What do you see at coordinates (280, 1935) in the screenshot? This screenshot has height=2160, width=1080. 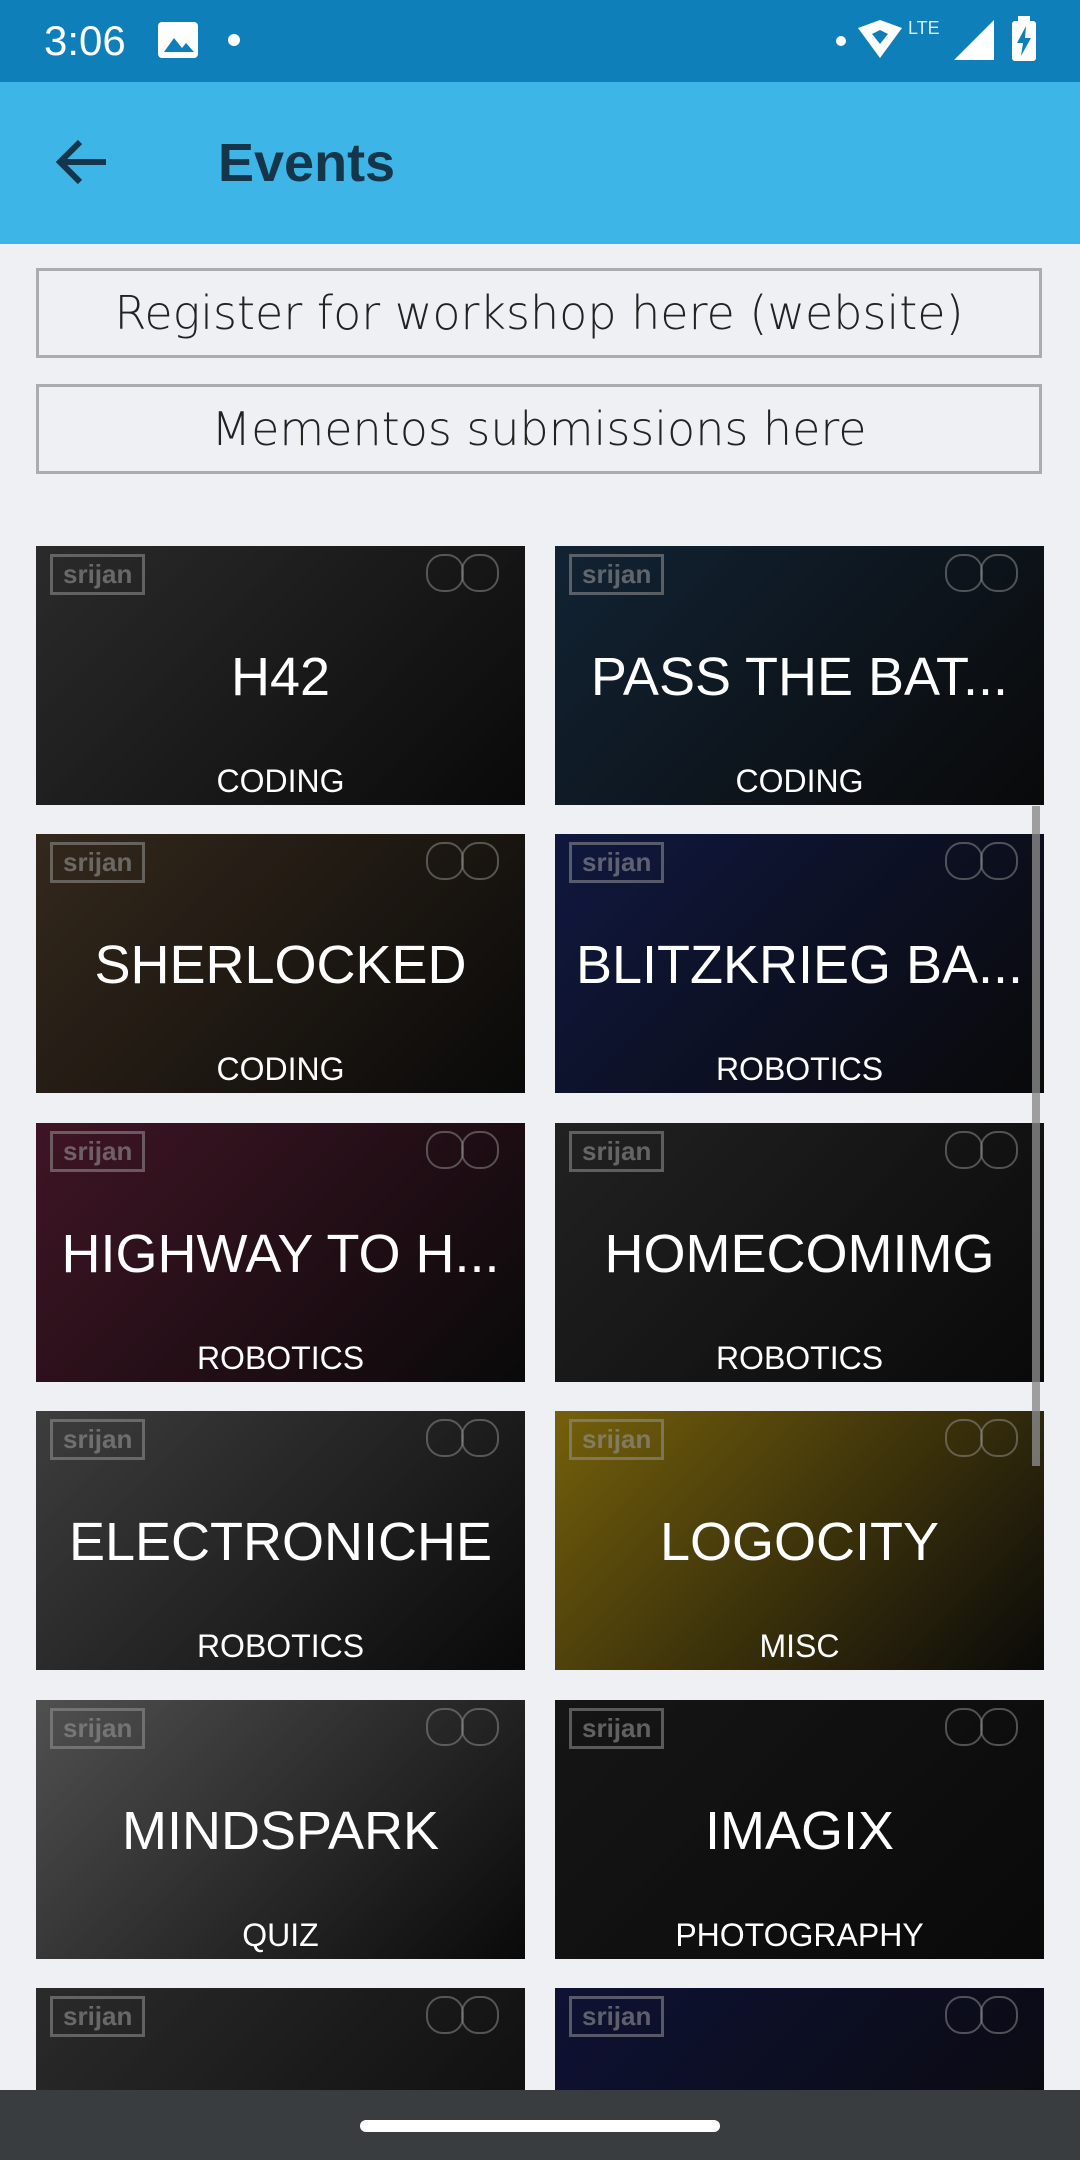 I see `event-category: QUIZ` at bounding box center [280, 1935].